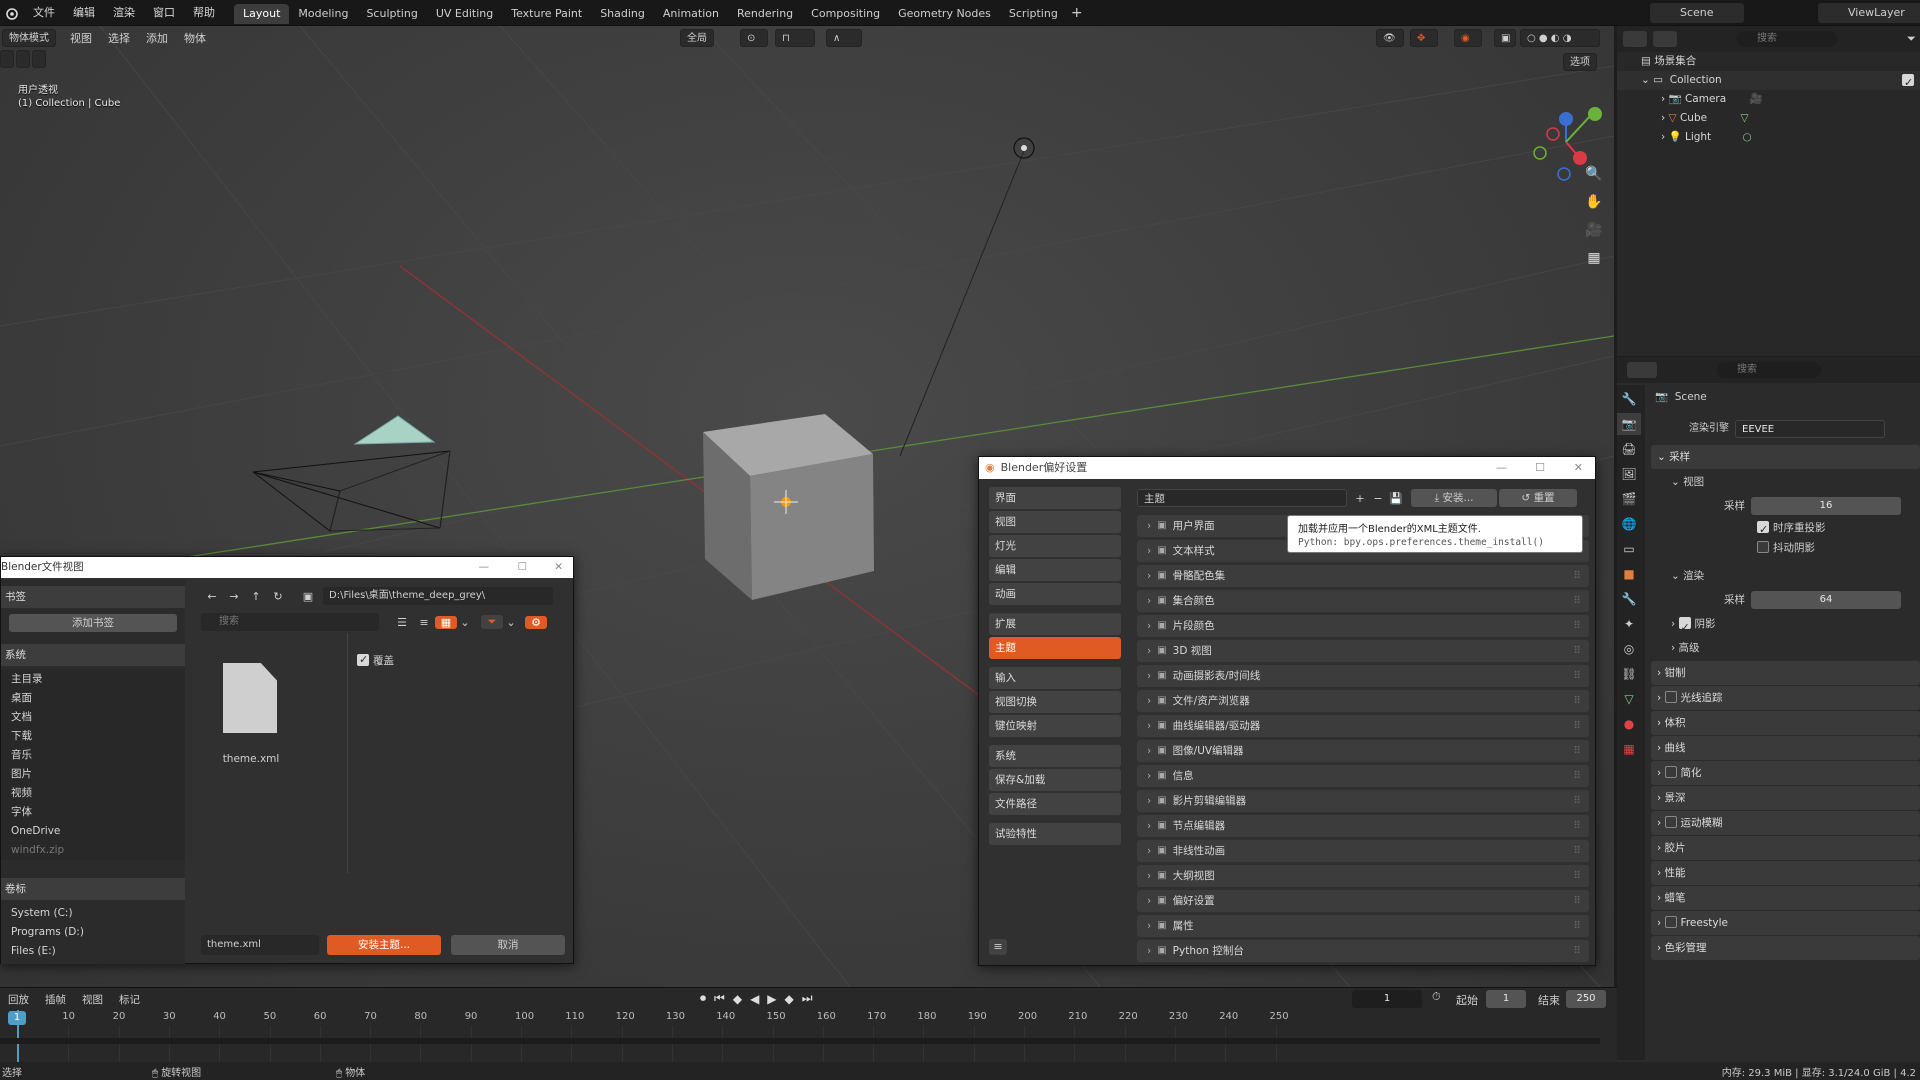 The width and height of the screenshot is (1920, 1080). What do you see at coordinates (1363, 601) in the screenshot?
I see `theme-section-row: › ▣ 集合颜色 ⠿` at bounding box center [1363, 601].